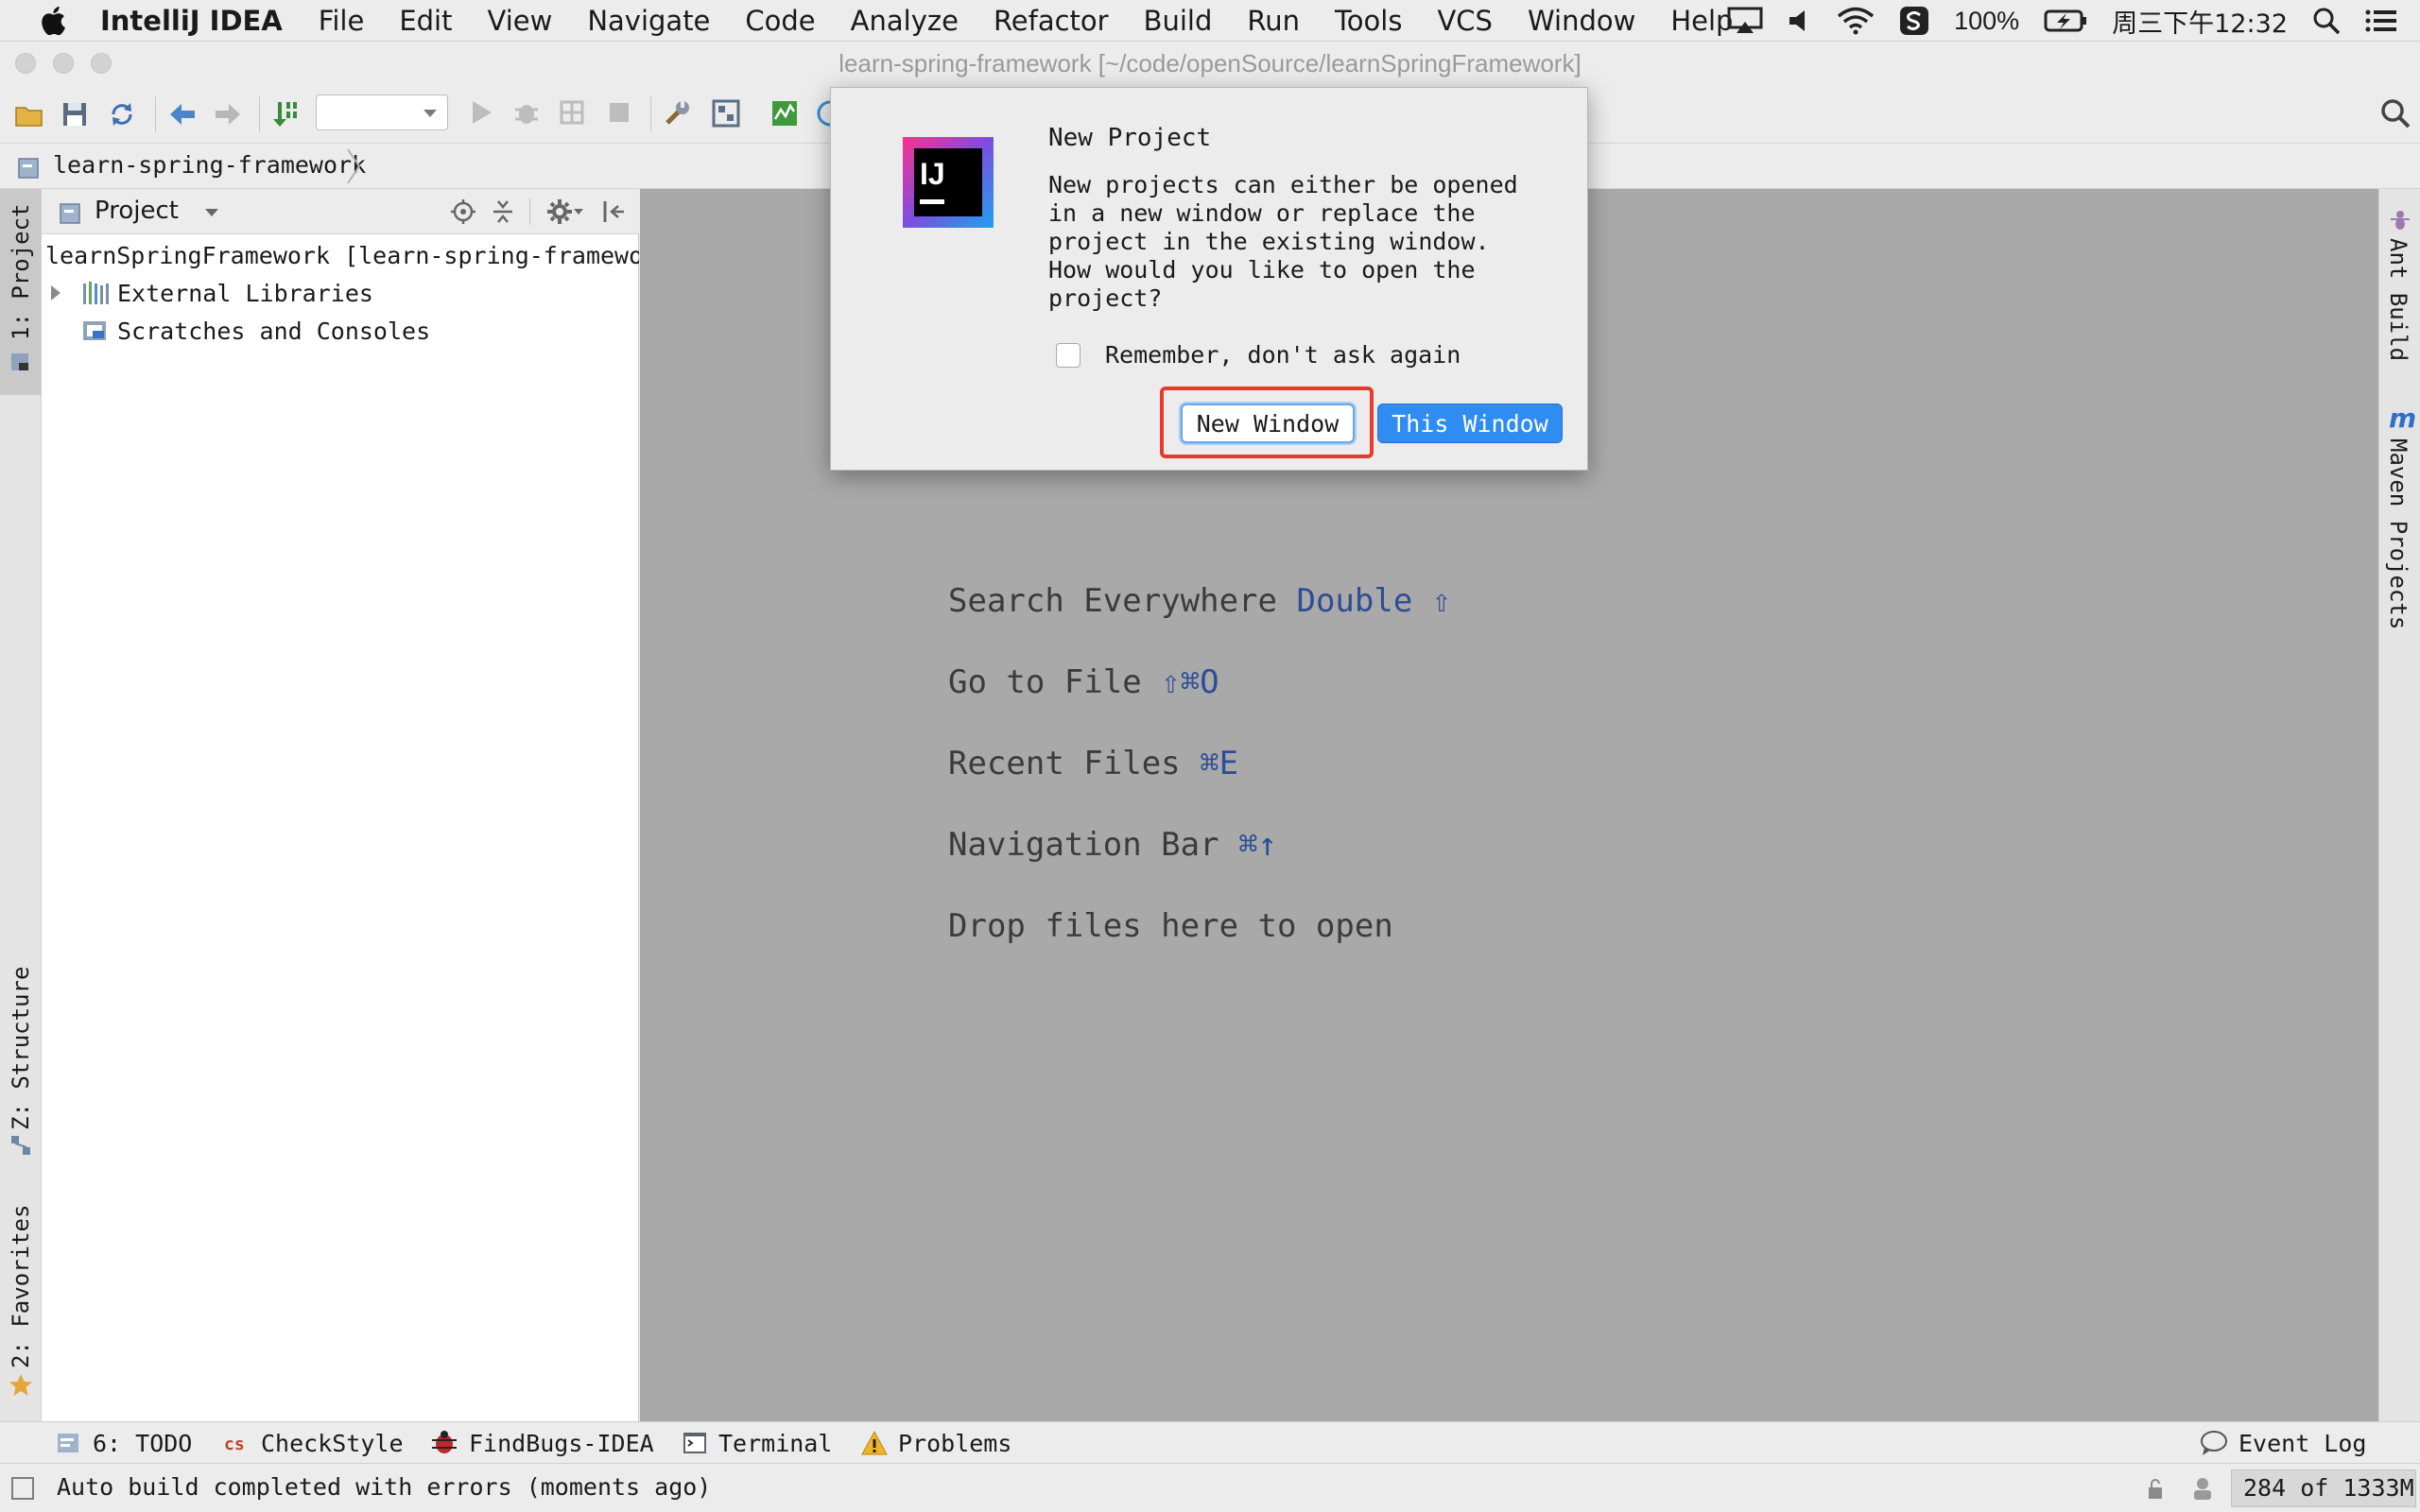 The height and width of the screenshot is (1512, 2420). What do you see at coordinates (1083, 845) in the screenshot?
I see `hint-text: Navigation Bar` at bounding box center [1083, 845].